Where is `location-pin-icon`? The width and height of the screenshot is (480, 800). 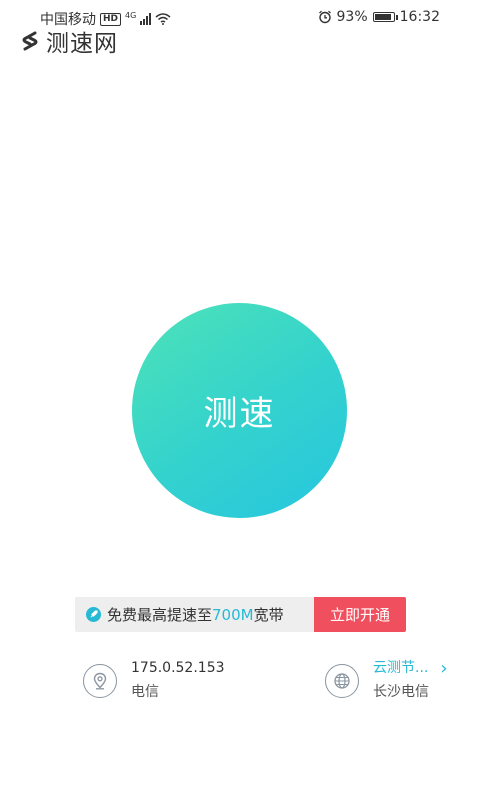
location-pin-icon is located at coordinates (100, 680).